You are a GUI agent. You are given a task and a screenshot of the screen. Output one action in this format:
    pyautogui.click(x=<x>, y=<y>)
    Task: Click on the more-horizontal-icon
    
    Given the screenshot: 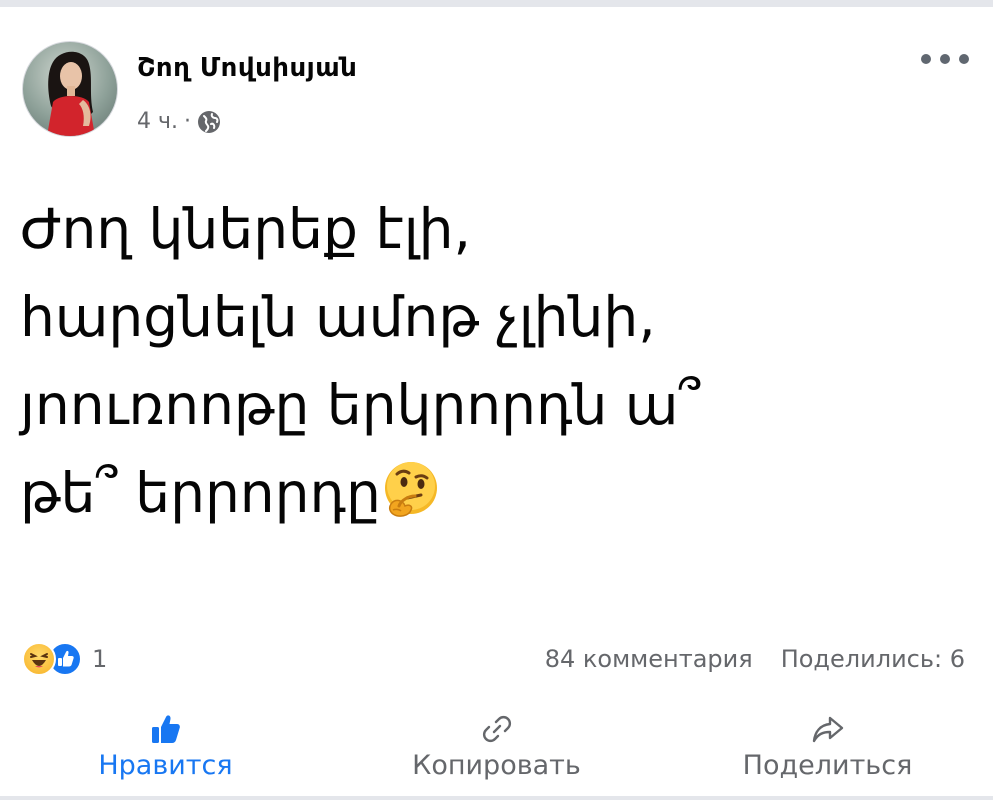 What is the action you would take?
    pyautogui.click(x=926, y=59)
    